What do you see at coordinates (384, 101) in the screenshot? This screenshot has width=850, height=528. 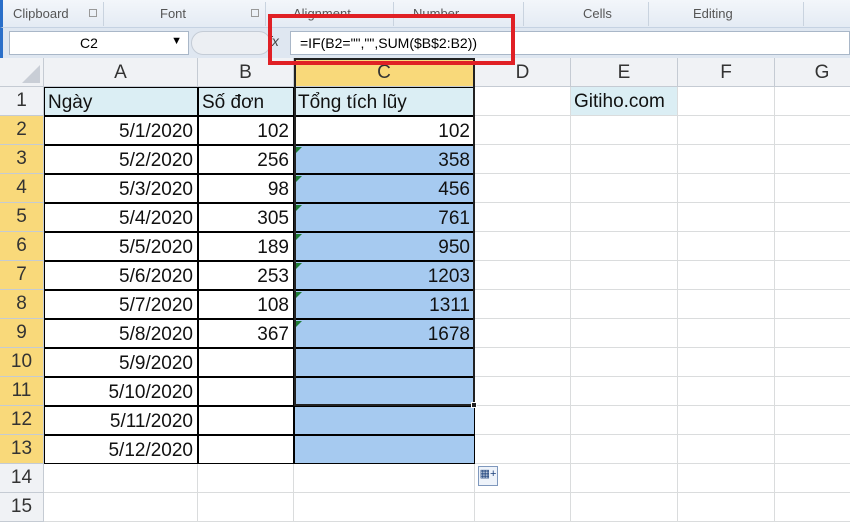 I see `header-cell-total: Tổng tích lũy` at bounding box center [384, 101].